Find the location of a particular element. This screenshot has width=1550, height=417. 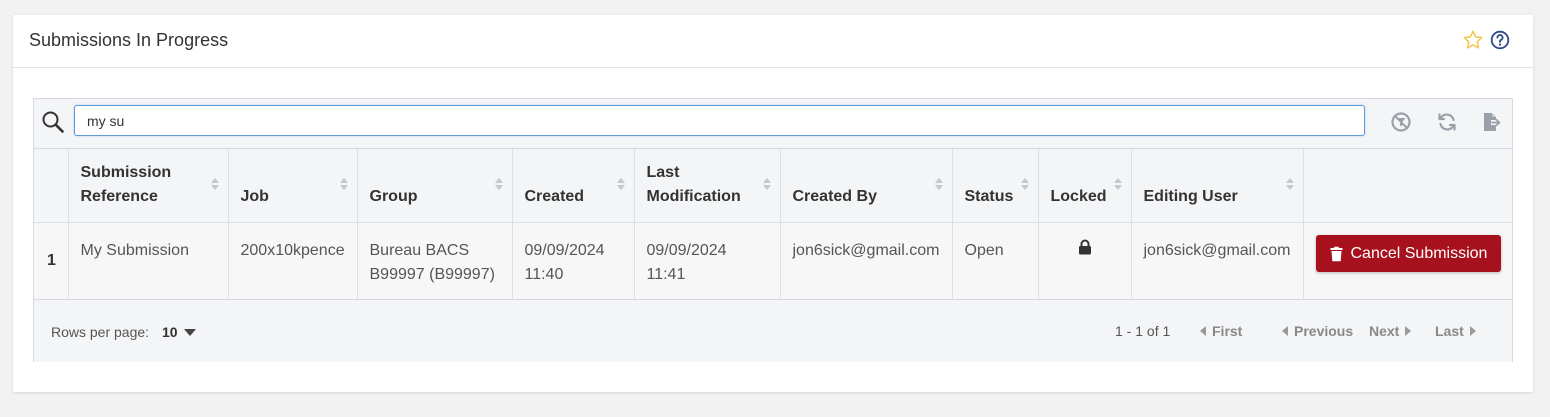

pagination-range: 1 - 1 of 1 is located at coordinates (1143, 331).